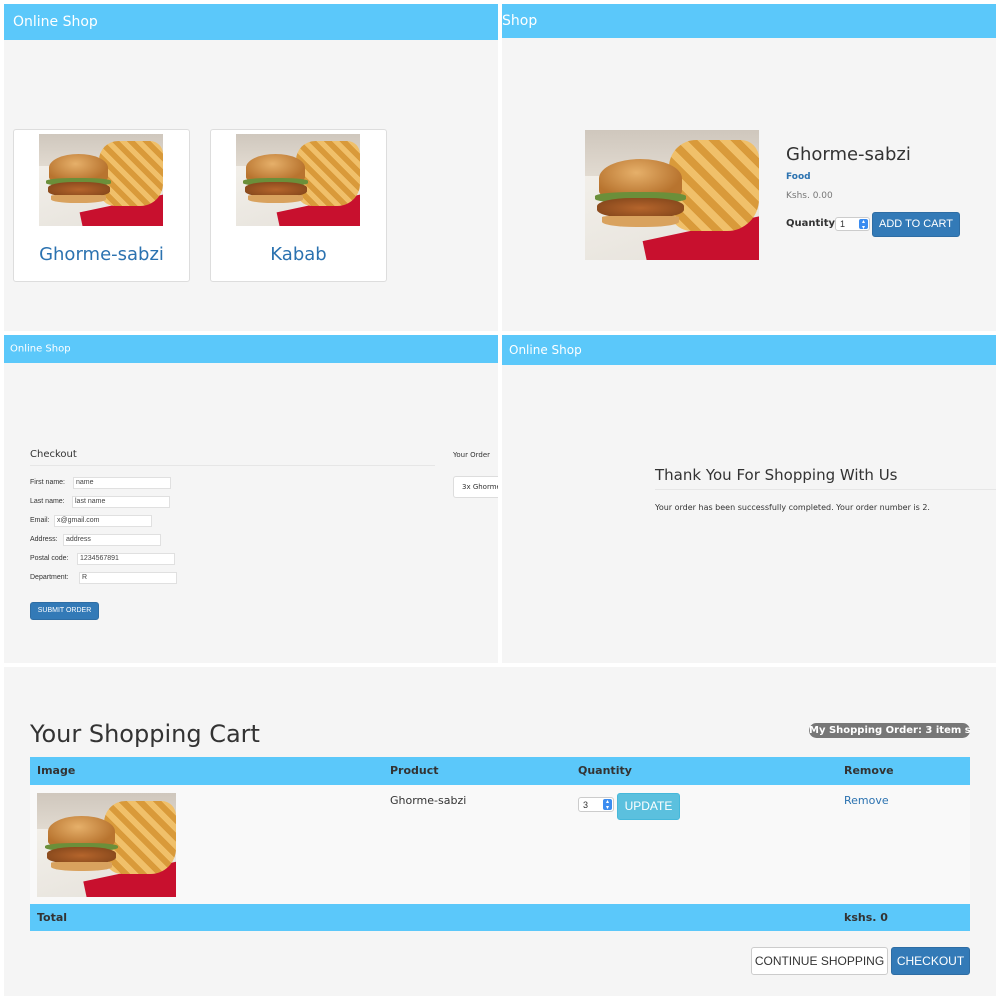  What do you see at coordinates (916, 224) in the screenshot?
I see `add-to-cart-button: ADD TO CART` at bounding box center [916, 224].